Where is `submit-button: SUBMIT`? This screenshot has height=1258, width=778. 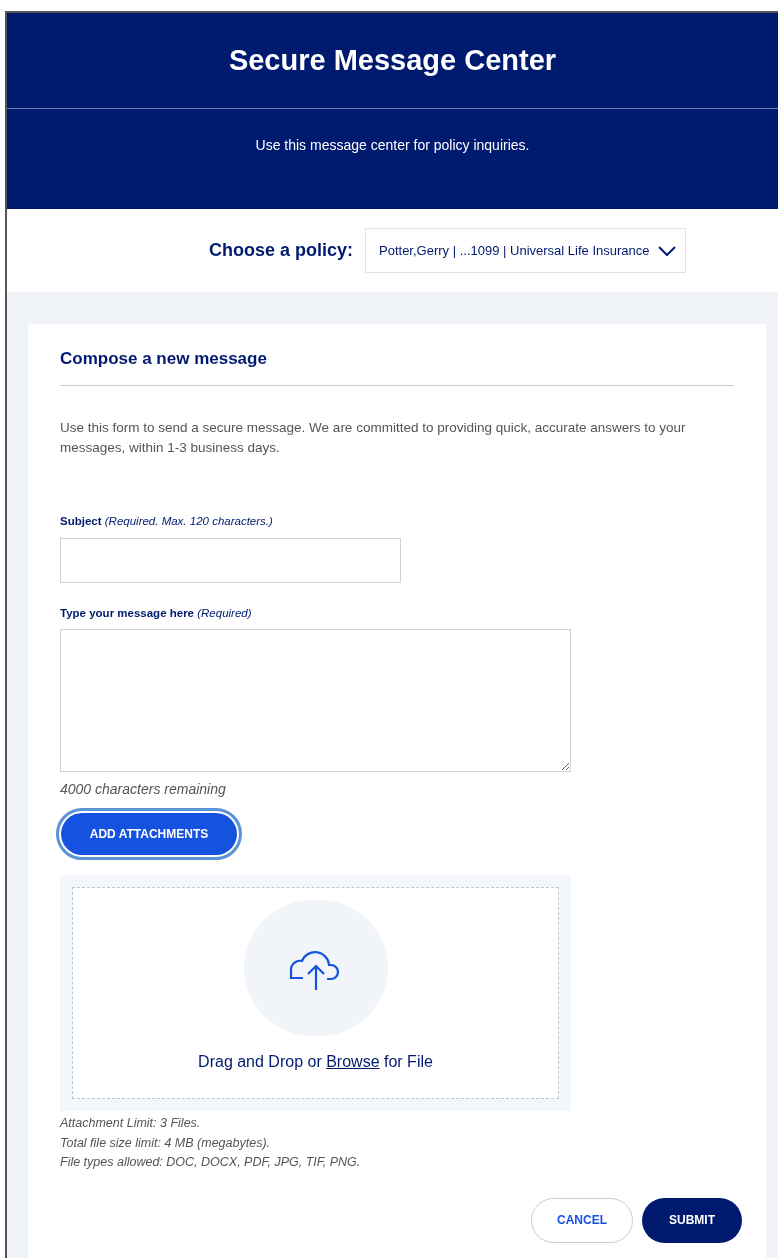
submit-button: SUBMIT is located at coordinates (692, 1220).